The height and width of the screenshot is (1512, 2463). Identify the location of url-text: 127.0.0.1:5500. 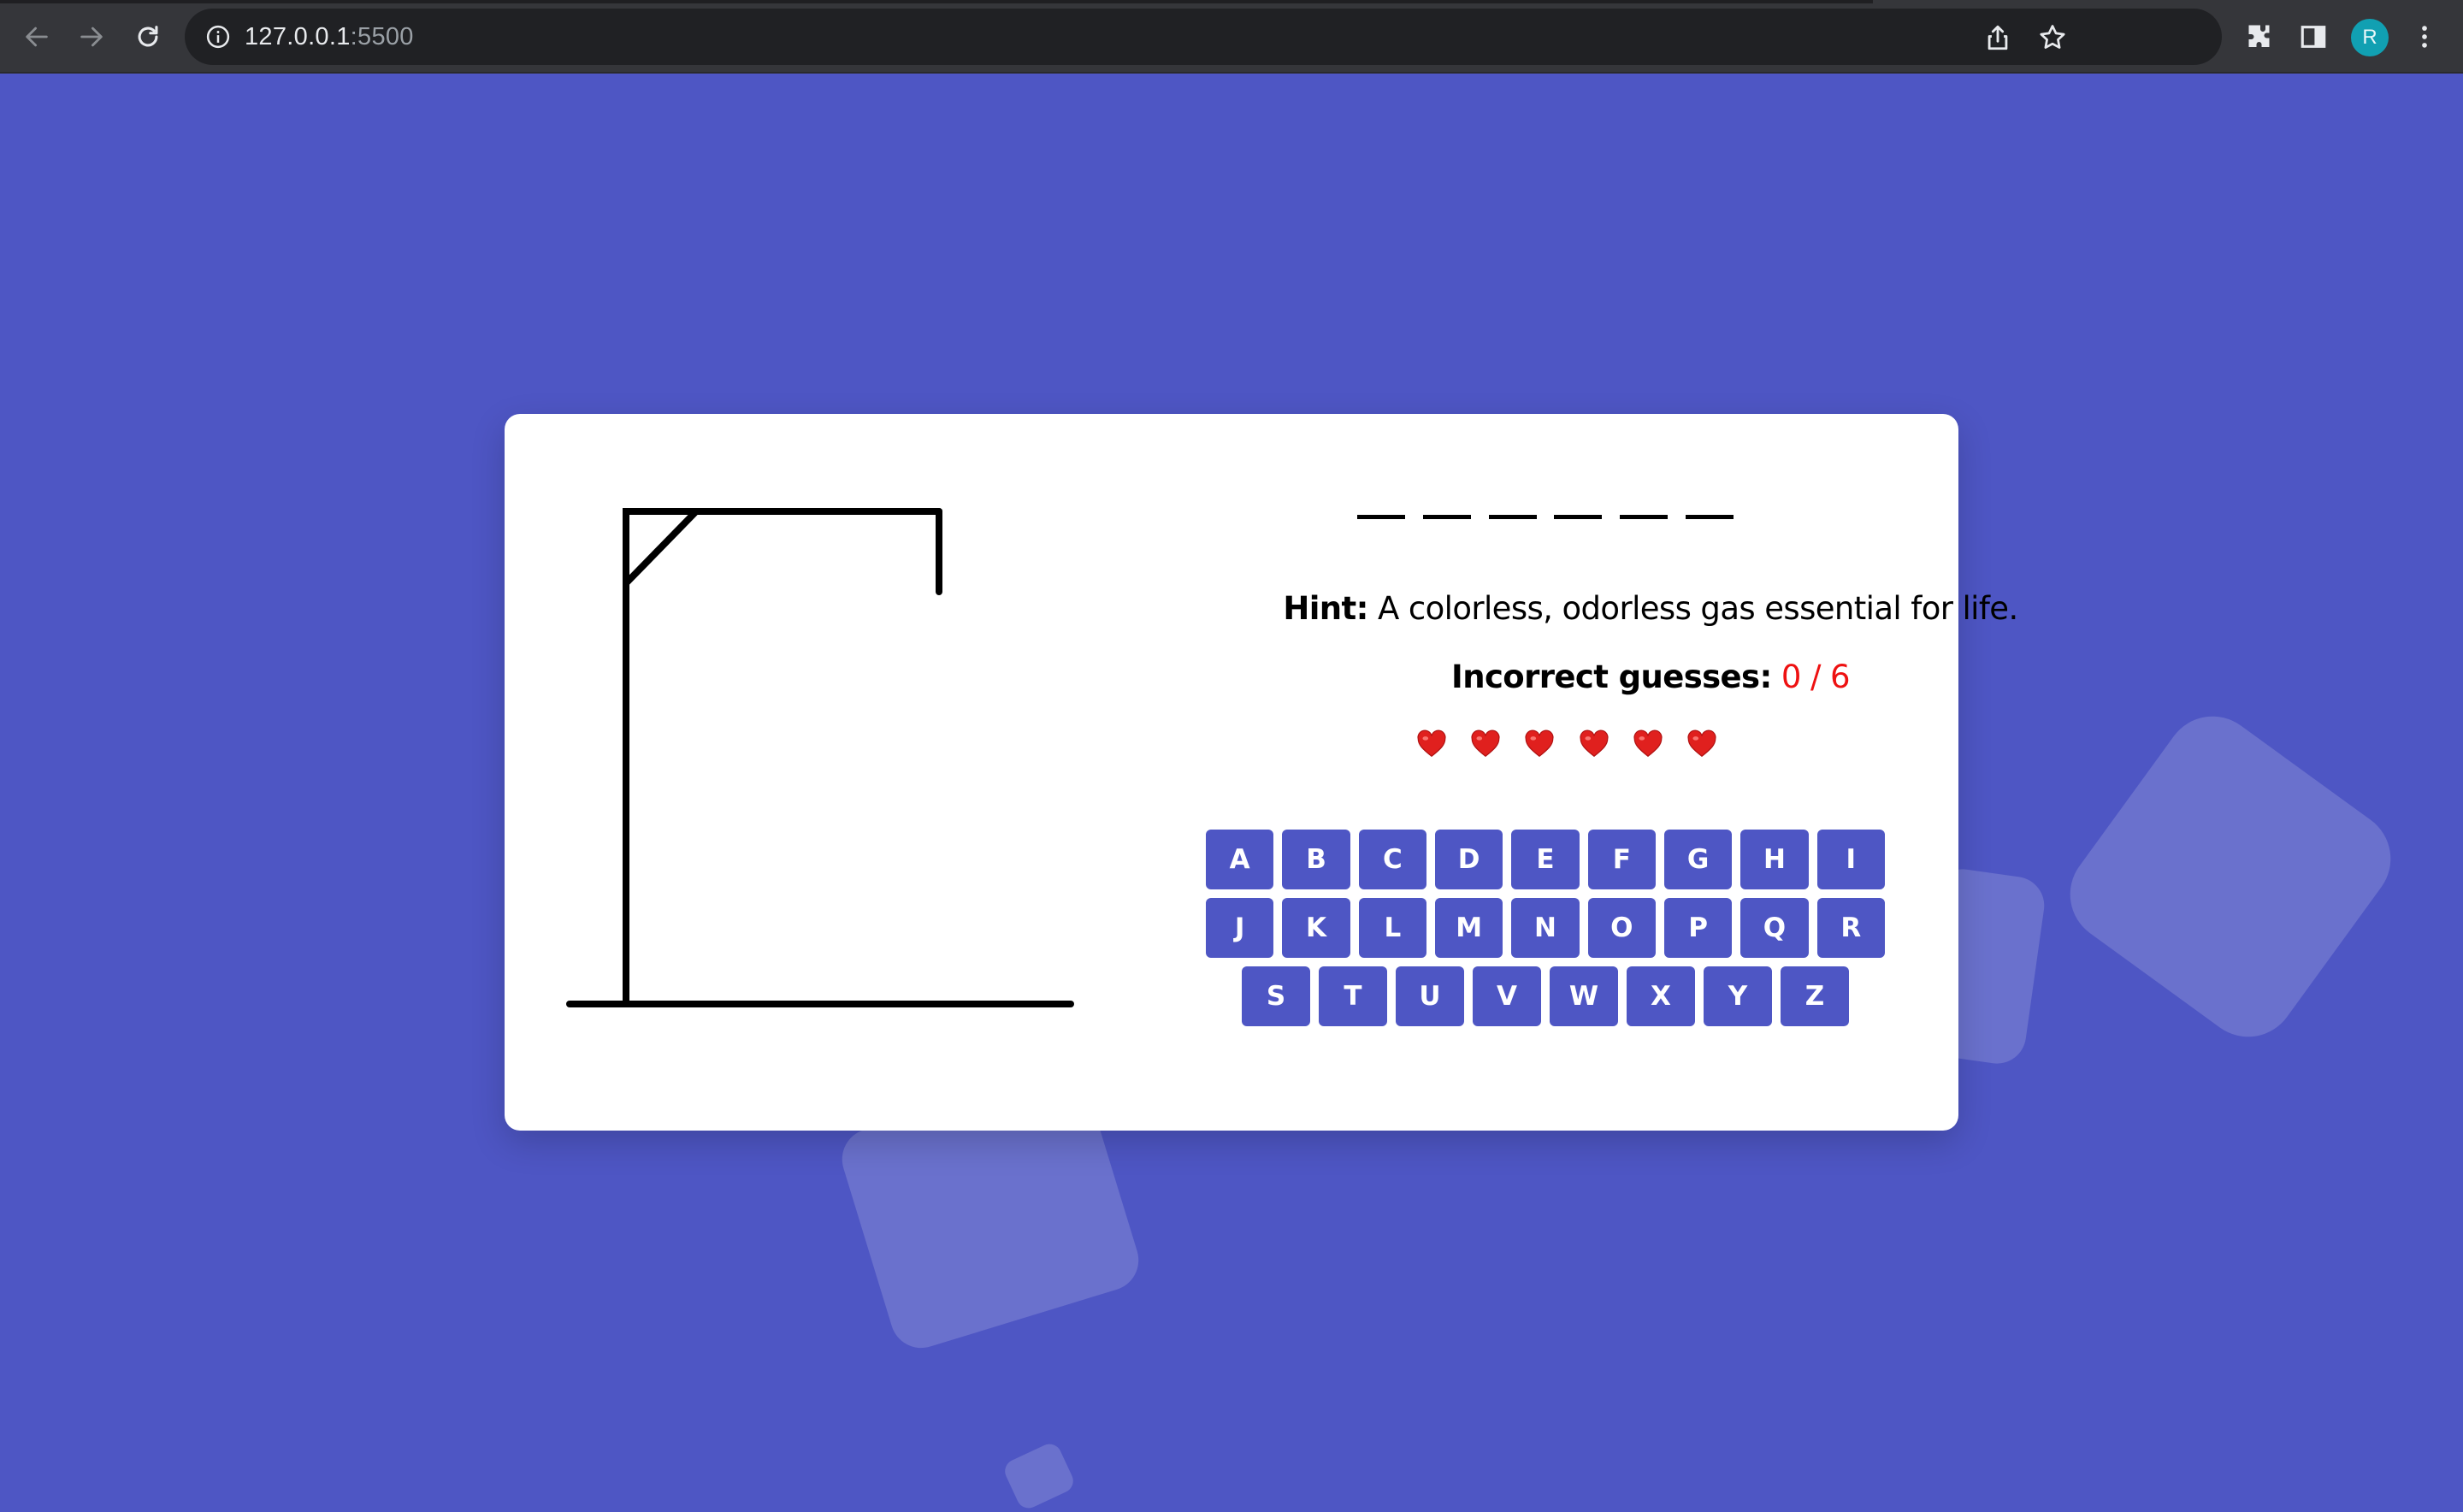
(329, 37).